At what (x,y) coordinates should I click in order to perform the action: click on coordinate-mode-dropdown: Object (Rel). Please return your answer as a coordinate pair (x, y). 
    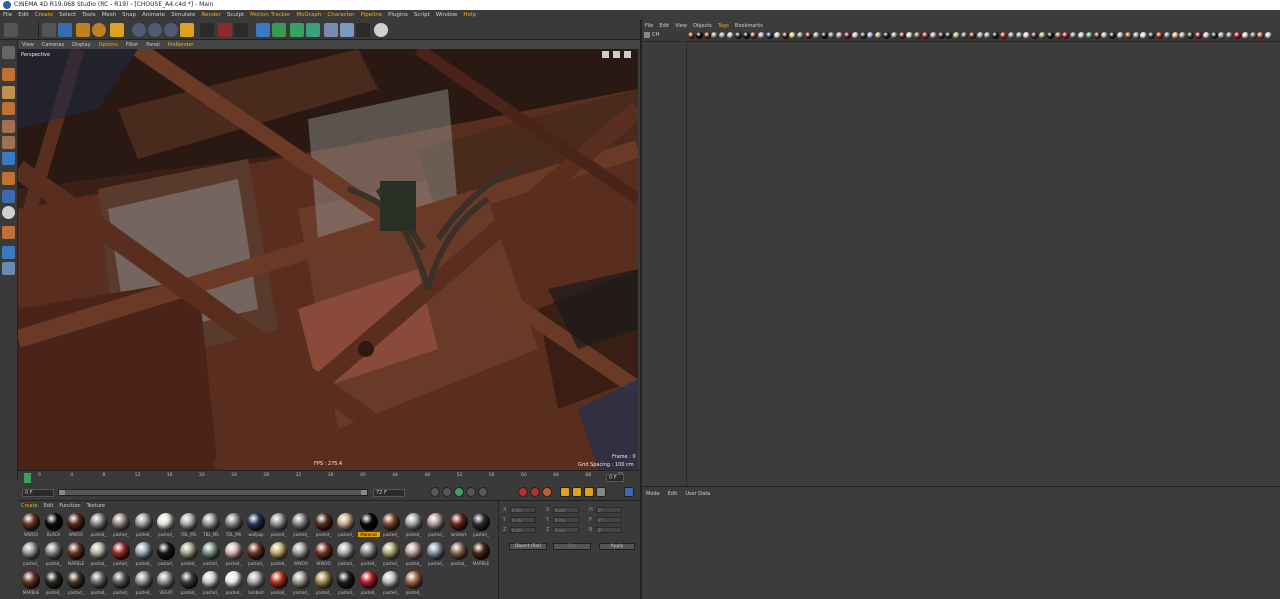
    Looking at the image, I should click on (528, 546).